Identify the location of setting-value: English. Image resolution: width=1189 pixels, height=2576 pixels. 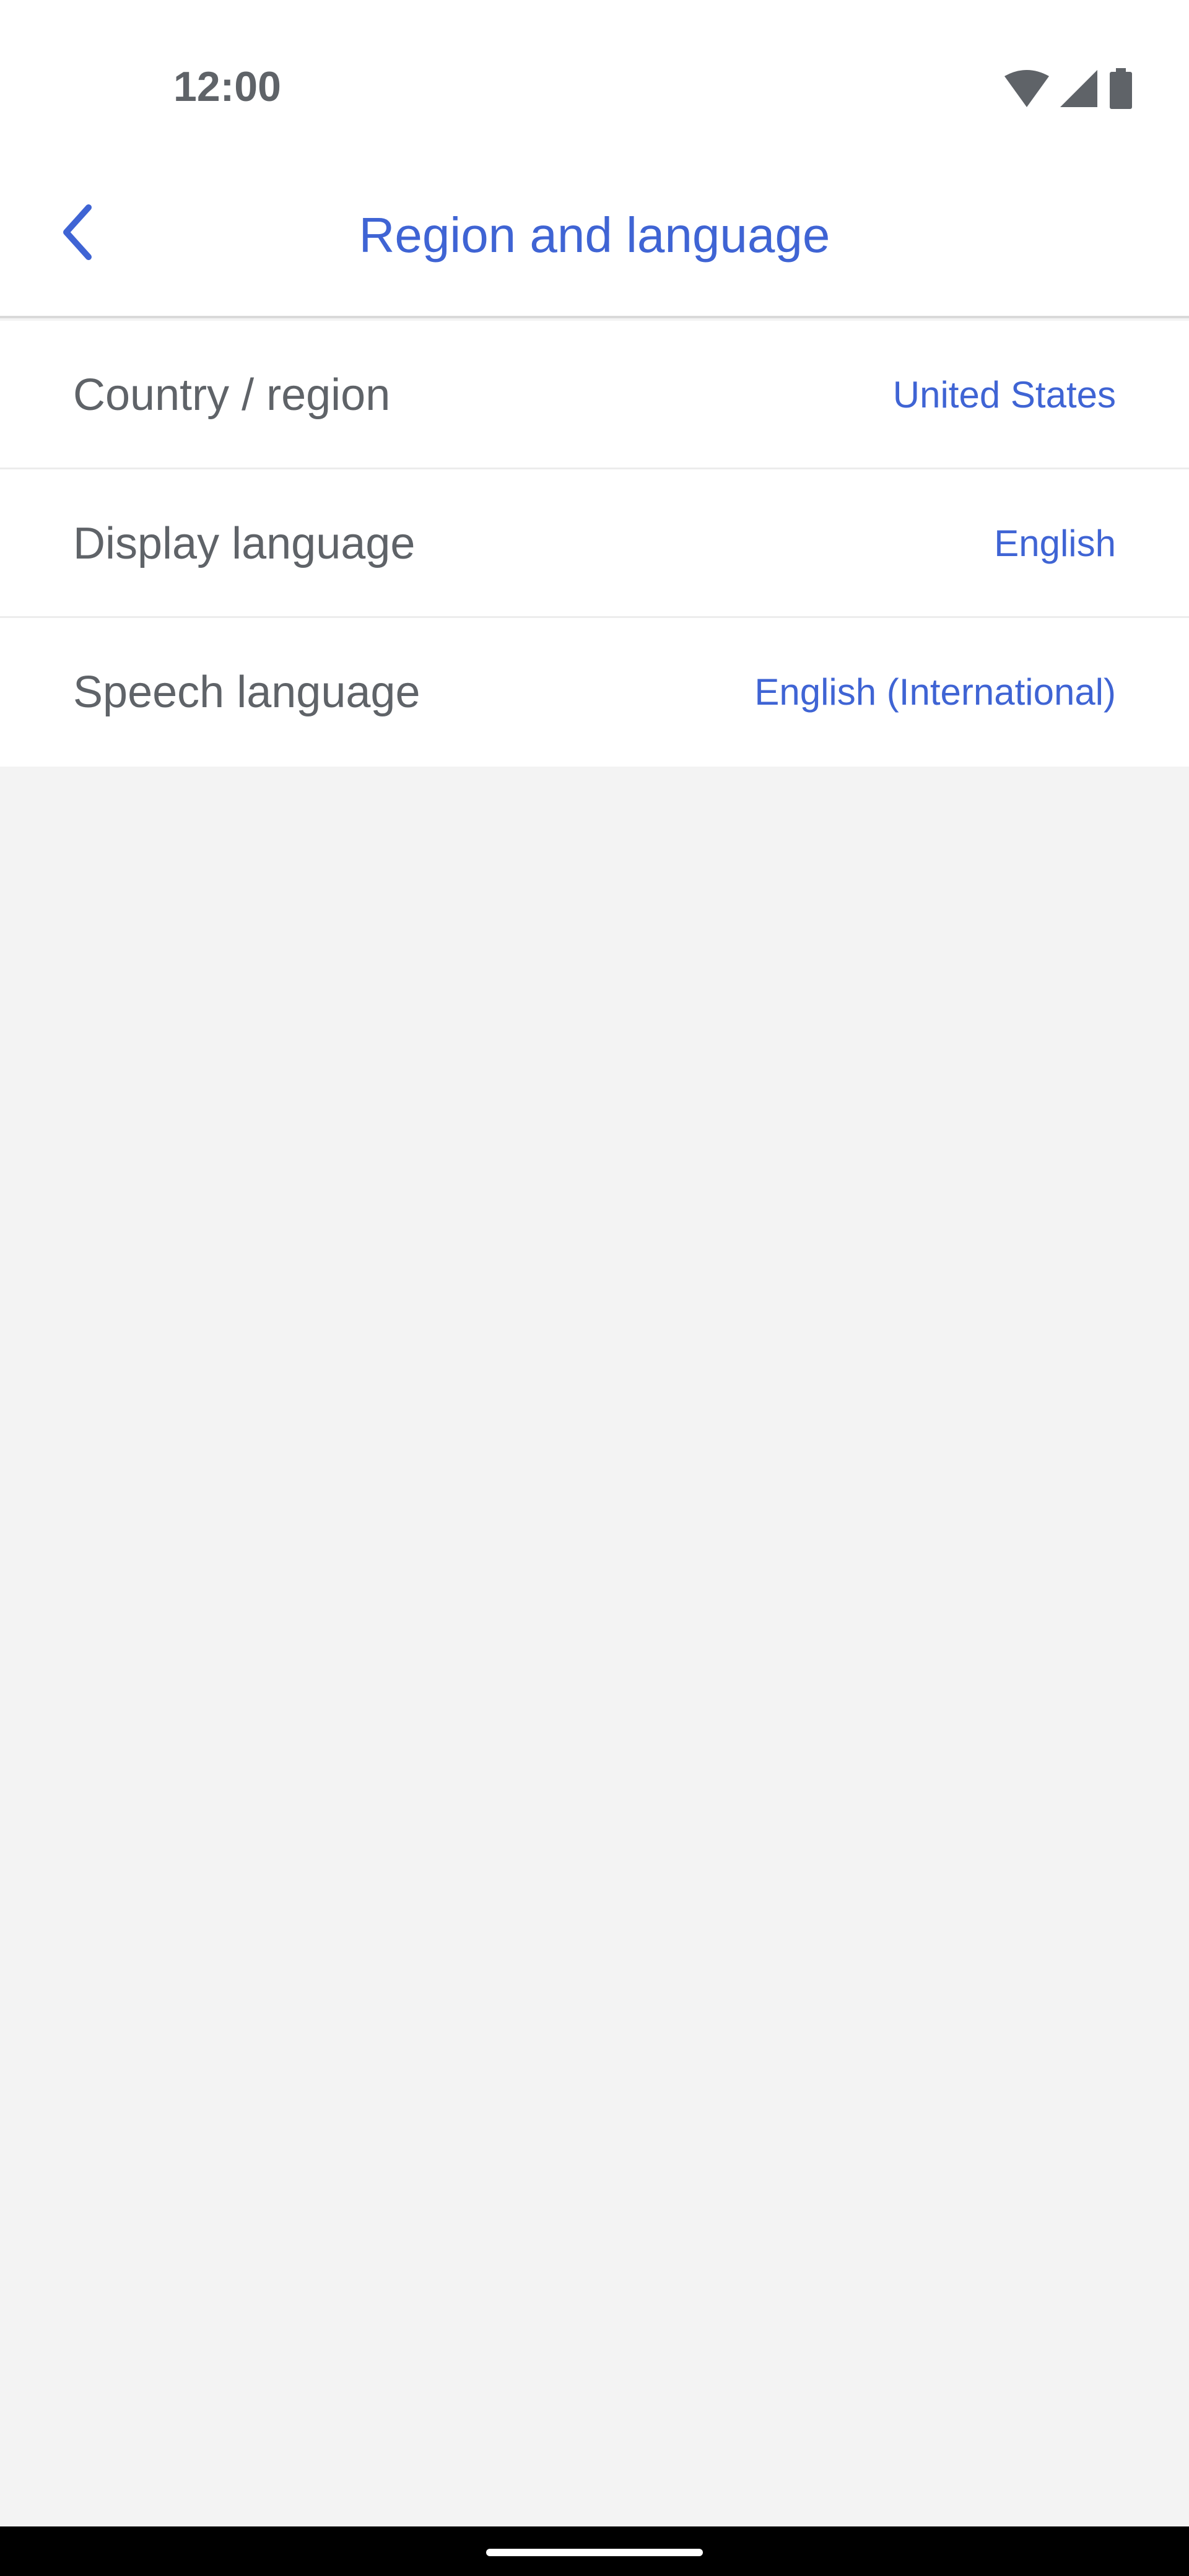
(1055, 543).